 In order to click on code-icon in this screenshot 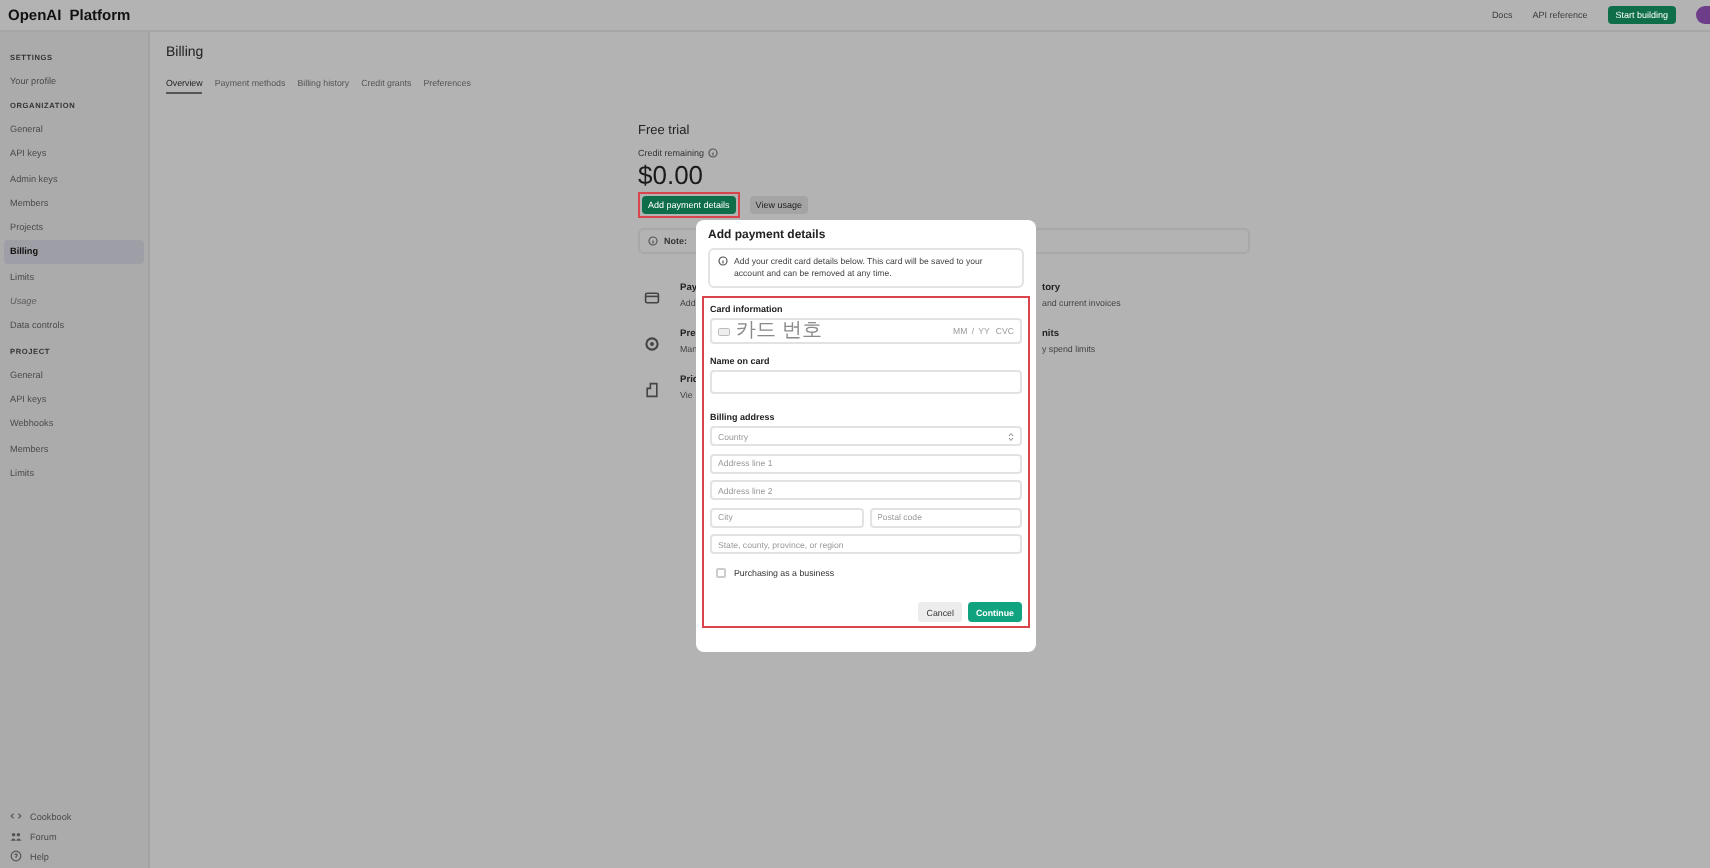, I will do `click(16, 816)`.